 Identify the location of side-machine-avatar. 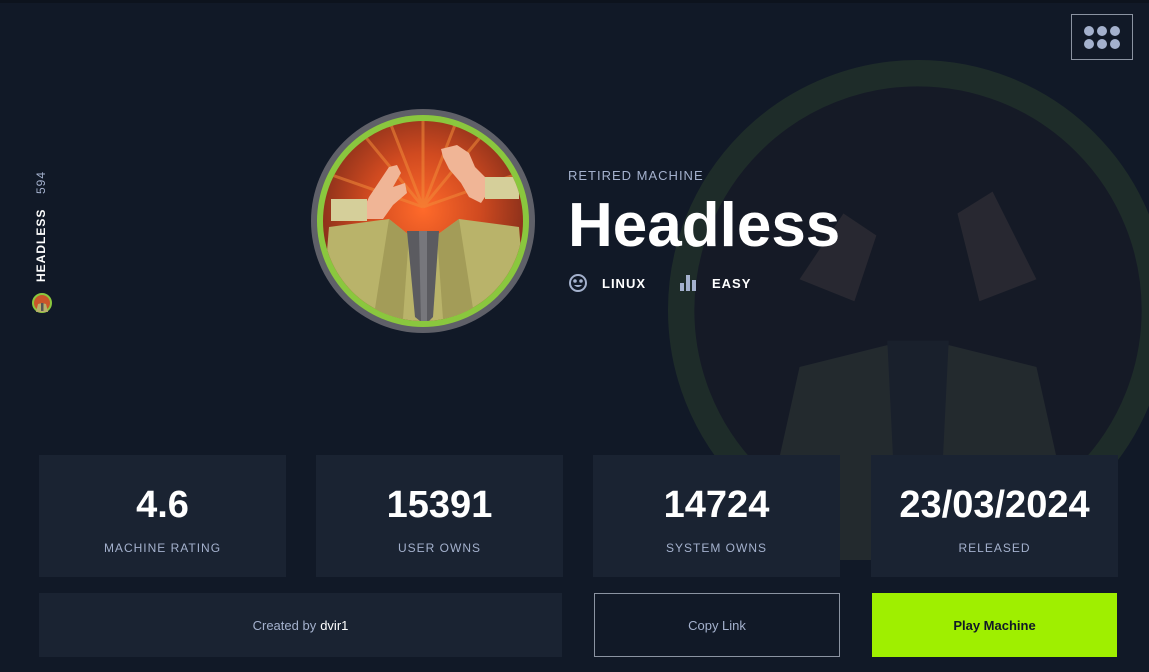
(42, 303).